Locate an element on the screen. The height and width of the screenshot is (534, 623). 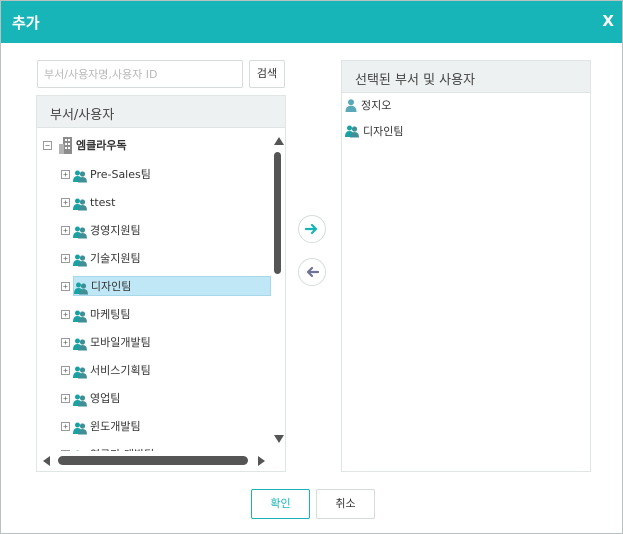
tree-vertical-scrollbar is located at coordinates (278, 290).